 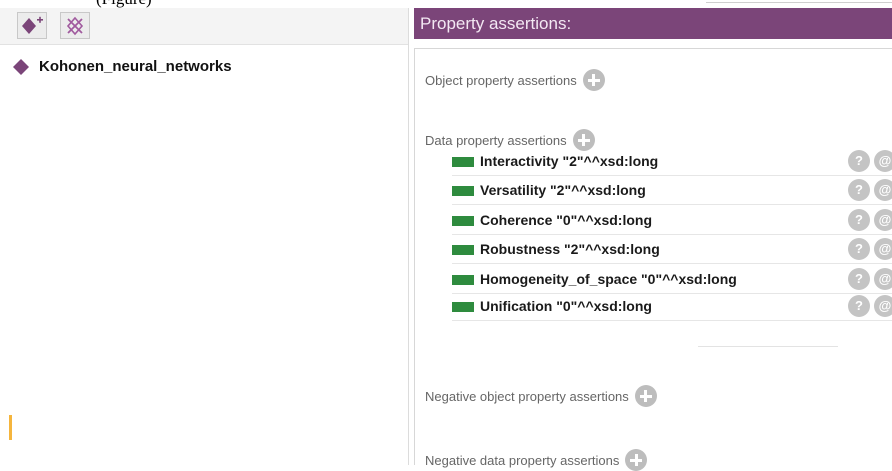 I want to click on data-assertion-row: Versatility "2"^^xsd:long ? @, so click(x=672, y=191).